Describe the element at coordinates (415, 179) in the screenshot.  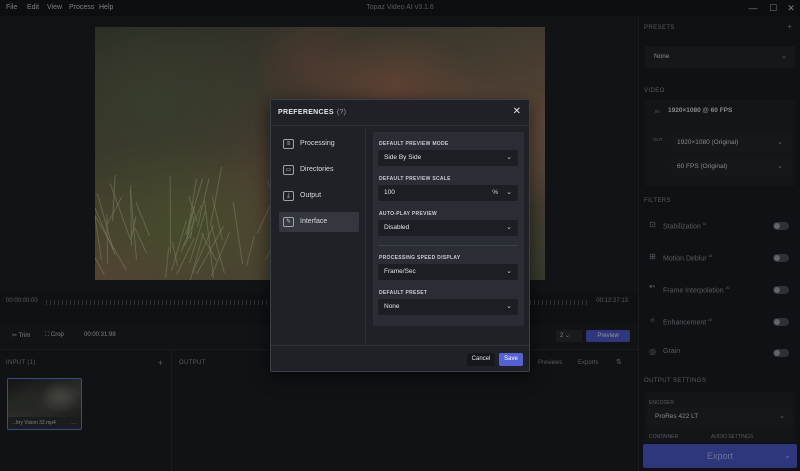
I see `preview-scale-title: DEFAULT PREVIEW SCALE` at that location.